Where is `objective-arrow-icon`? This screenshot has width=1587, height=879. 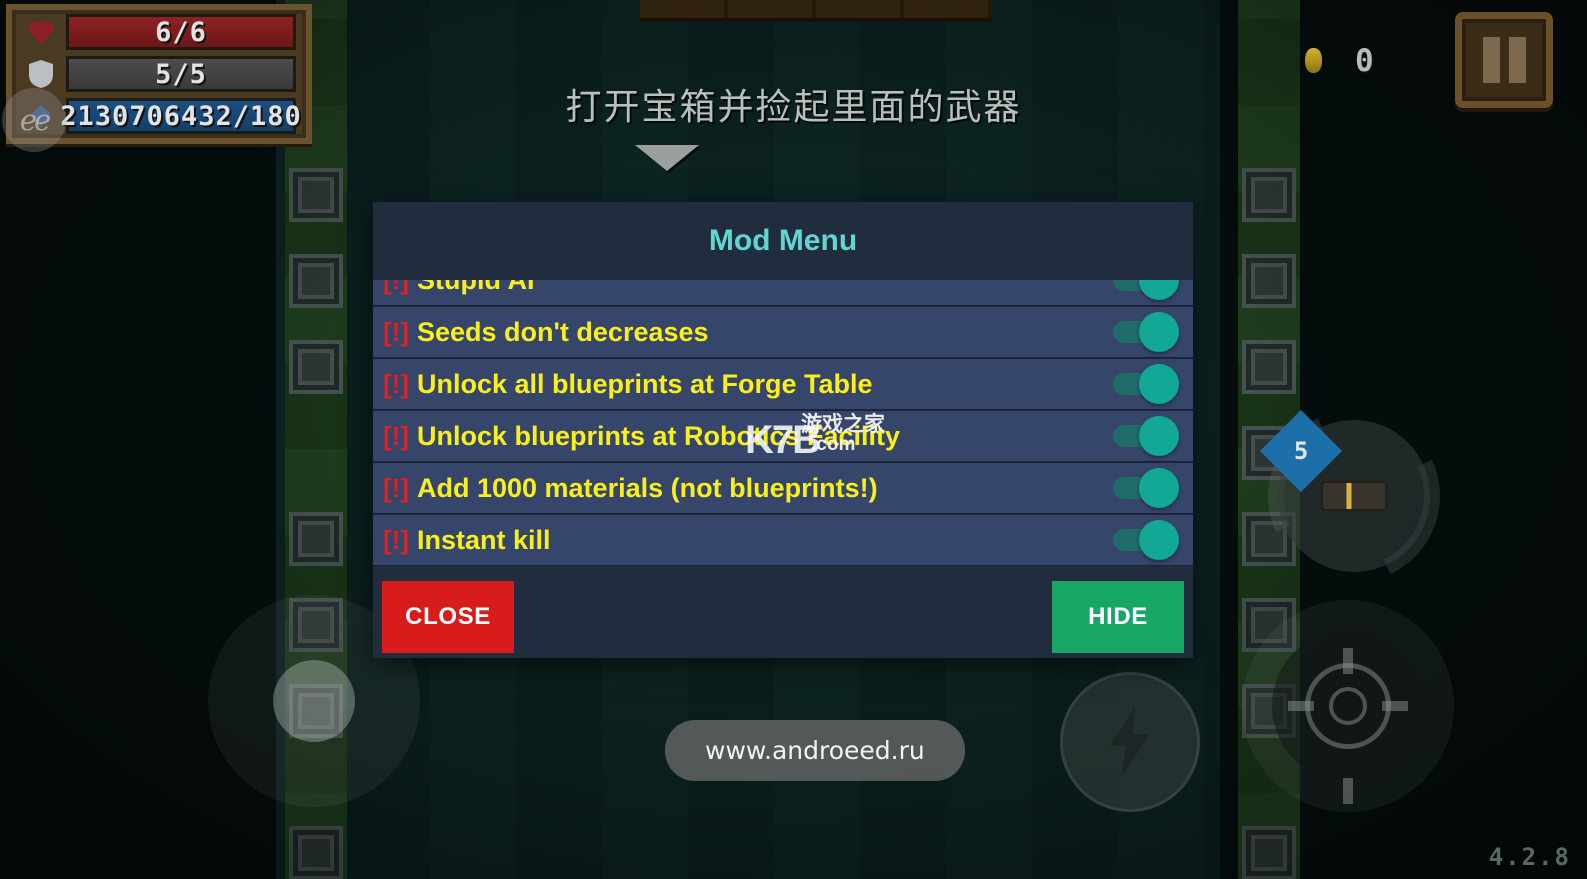 objective-arrow-icon is located at coordinates (667, 158).